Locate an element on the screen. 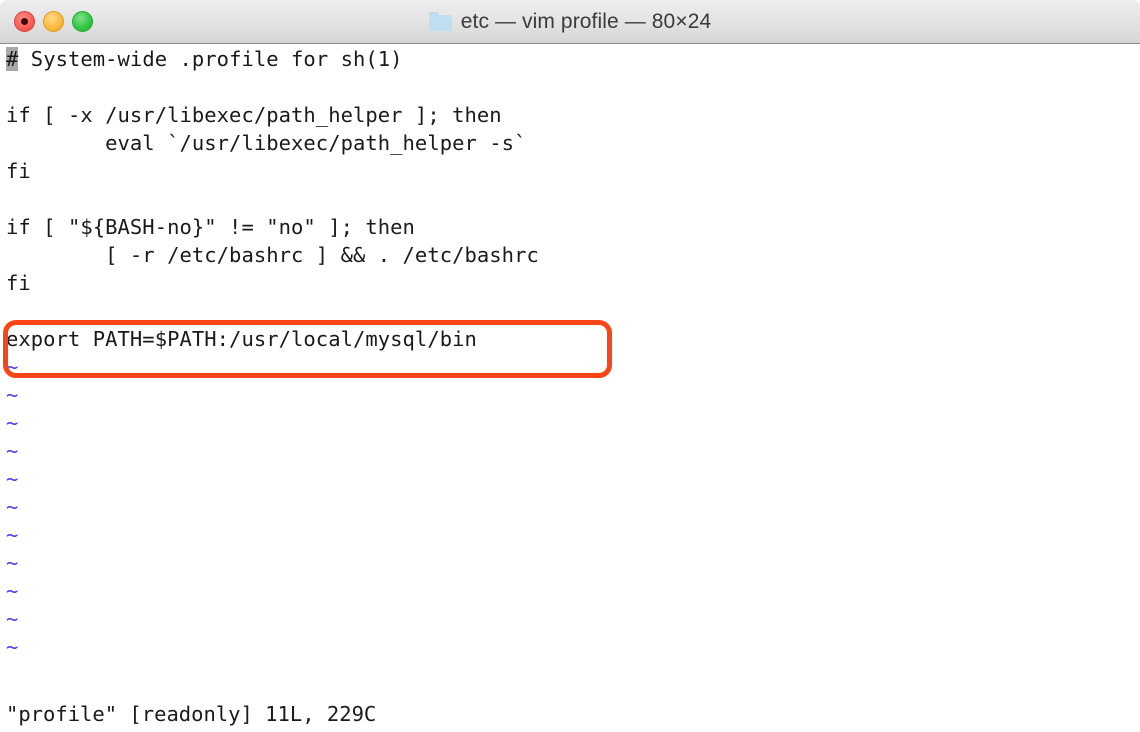  minimize-button is located at coordinates (53, 21).